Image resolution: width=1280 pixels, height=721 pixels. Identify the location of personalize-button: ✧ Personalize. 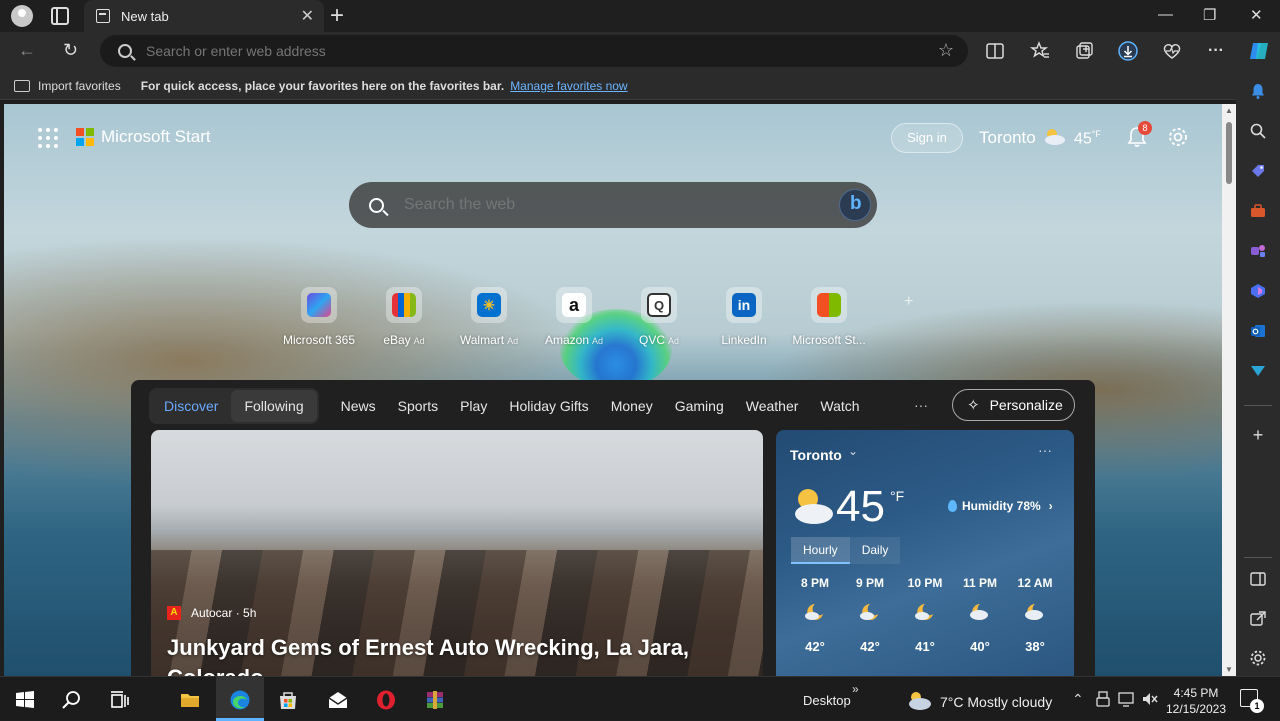
(1013, 405).